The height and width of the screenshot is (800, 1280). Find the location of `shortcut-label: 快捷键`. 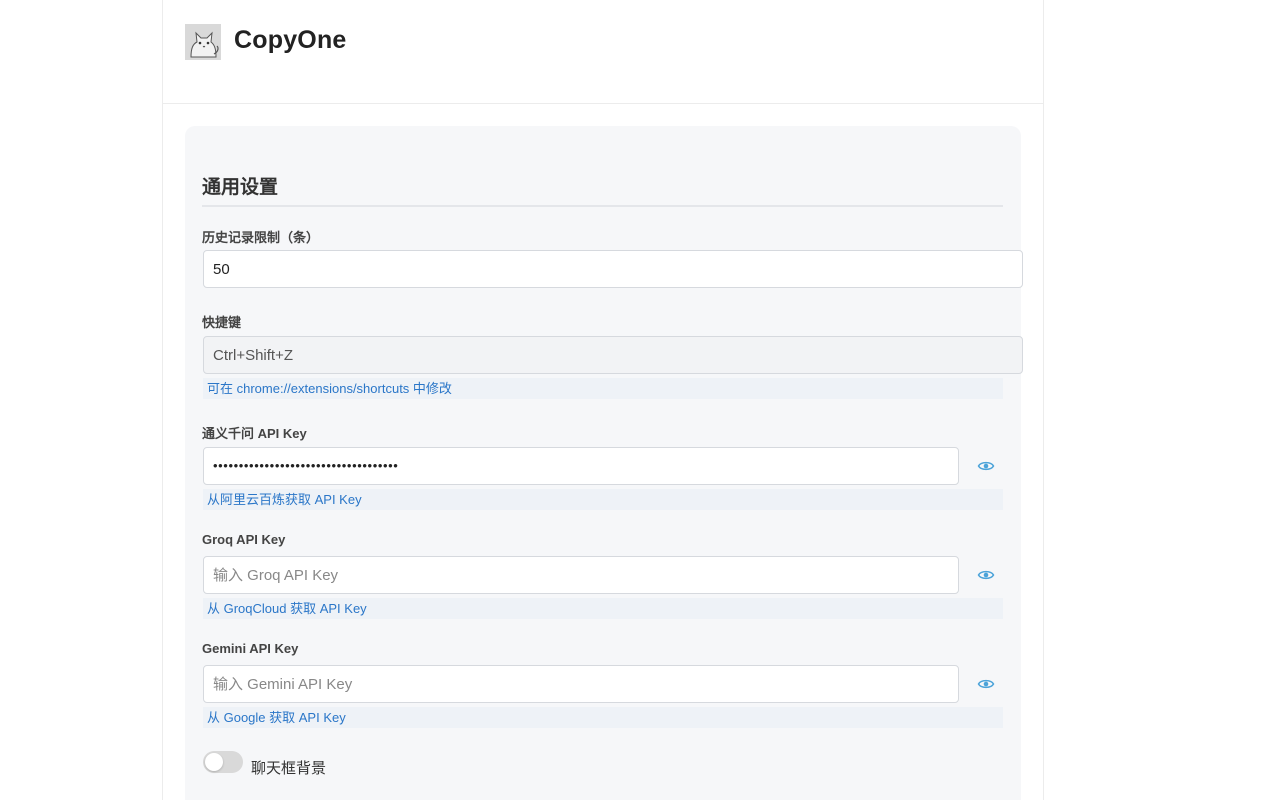

shortcut-label: 快捷键 is located at coordinates (222, 322).